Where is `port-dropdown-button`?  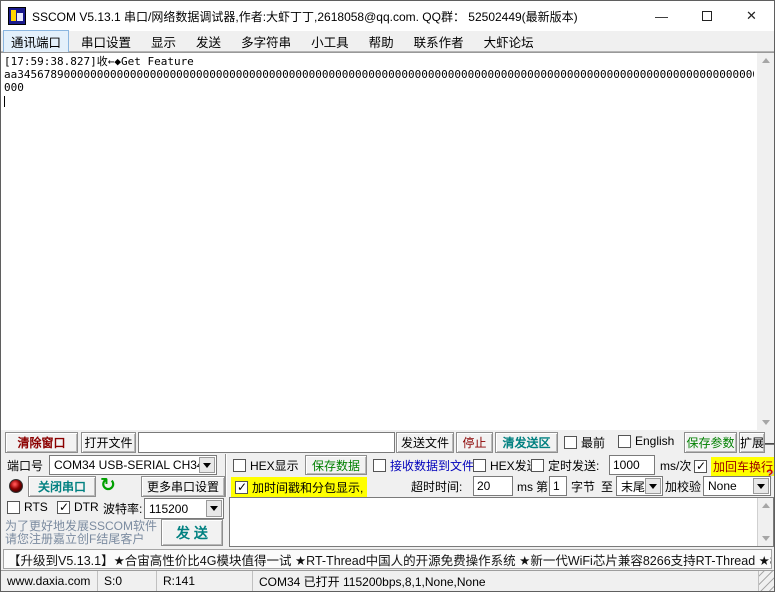
port-dropdown-button is located at coordinates (207, 465).